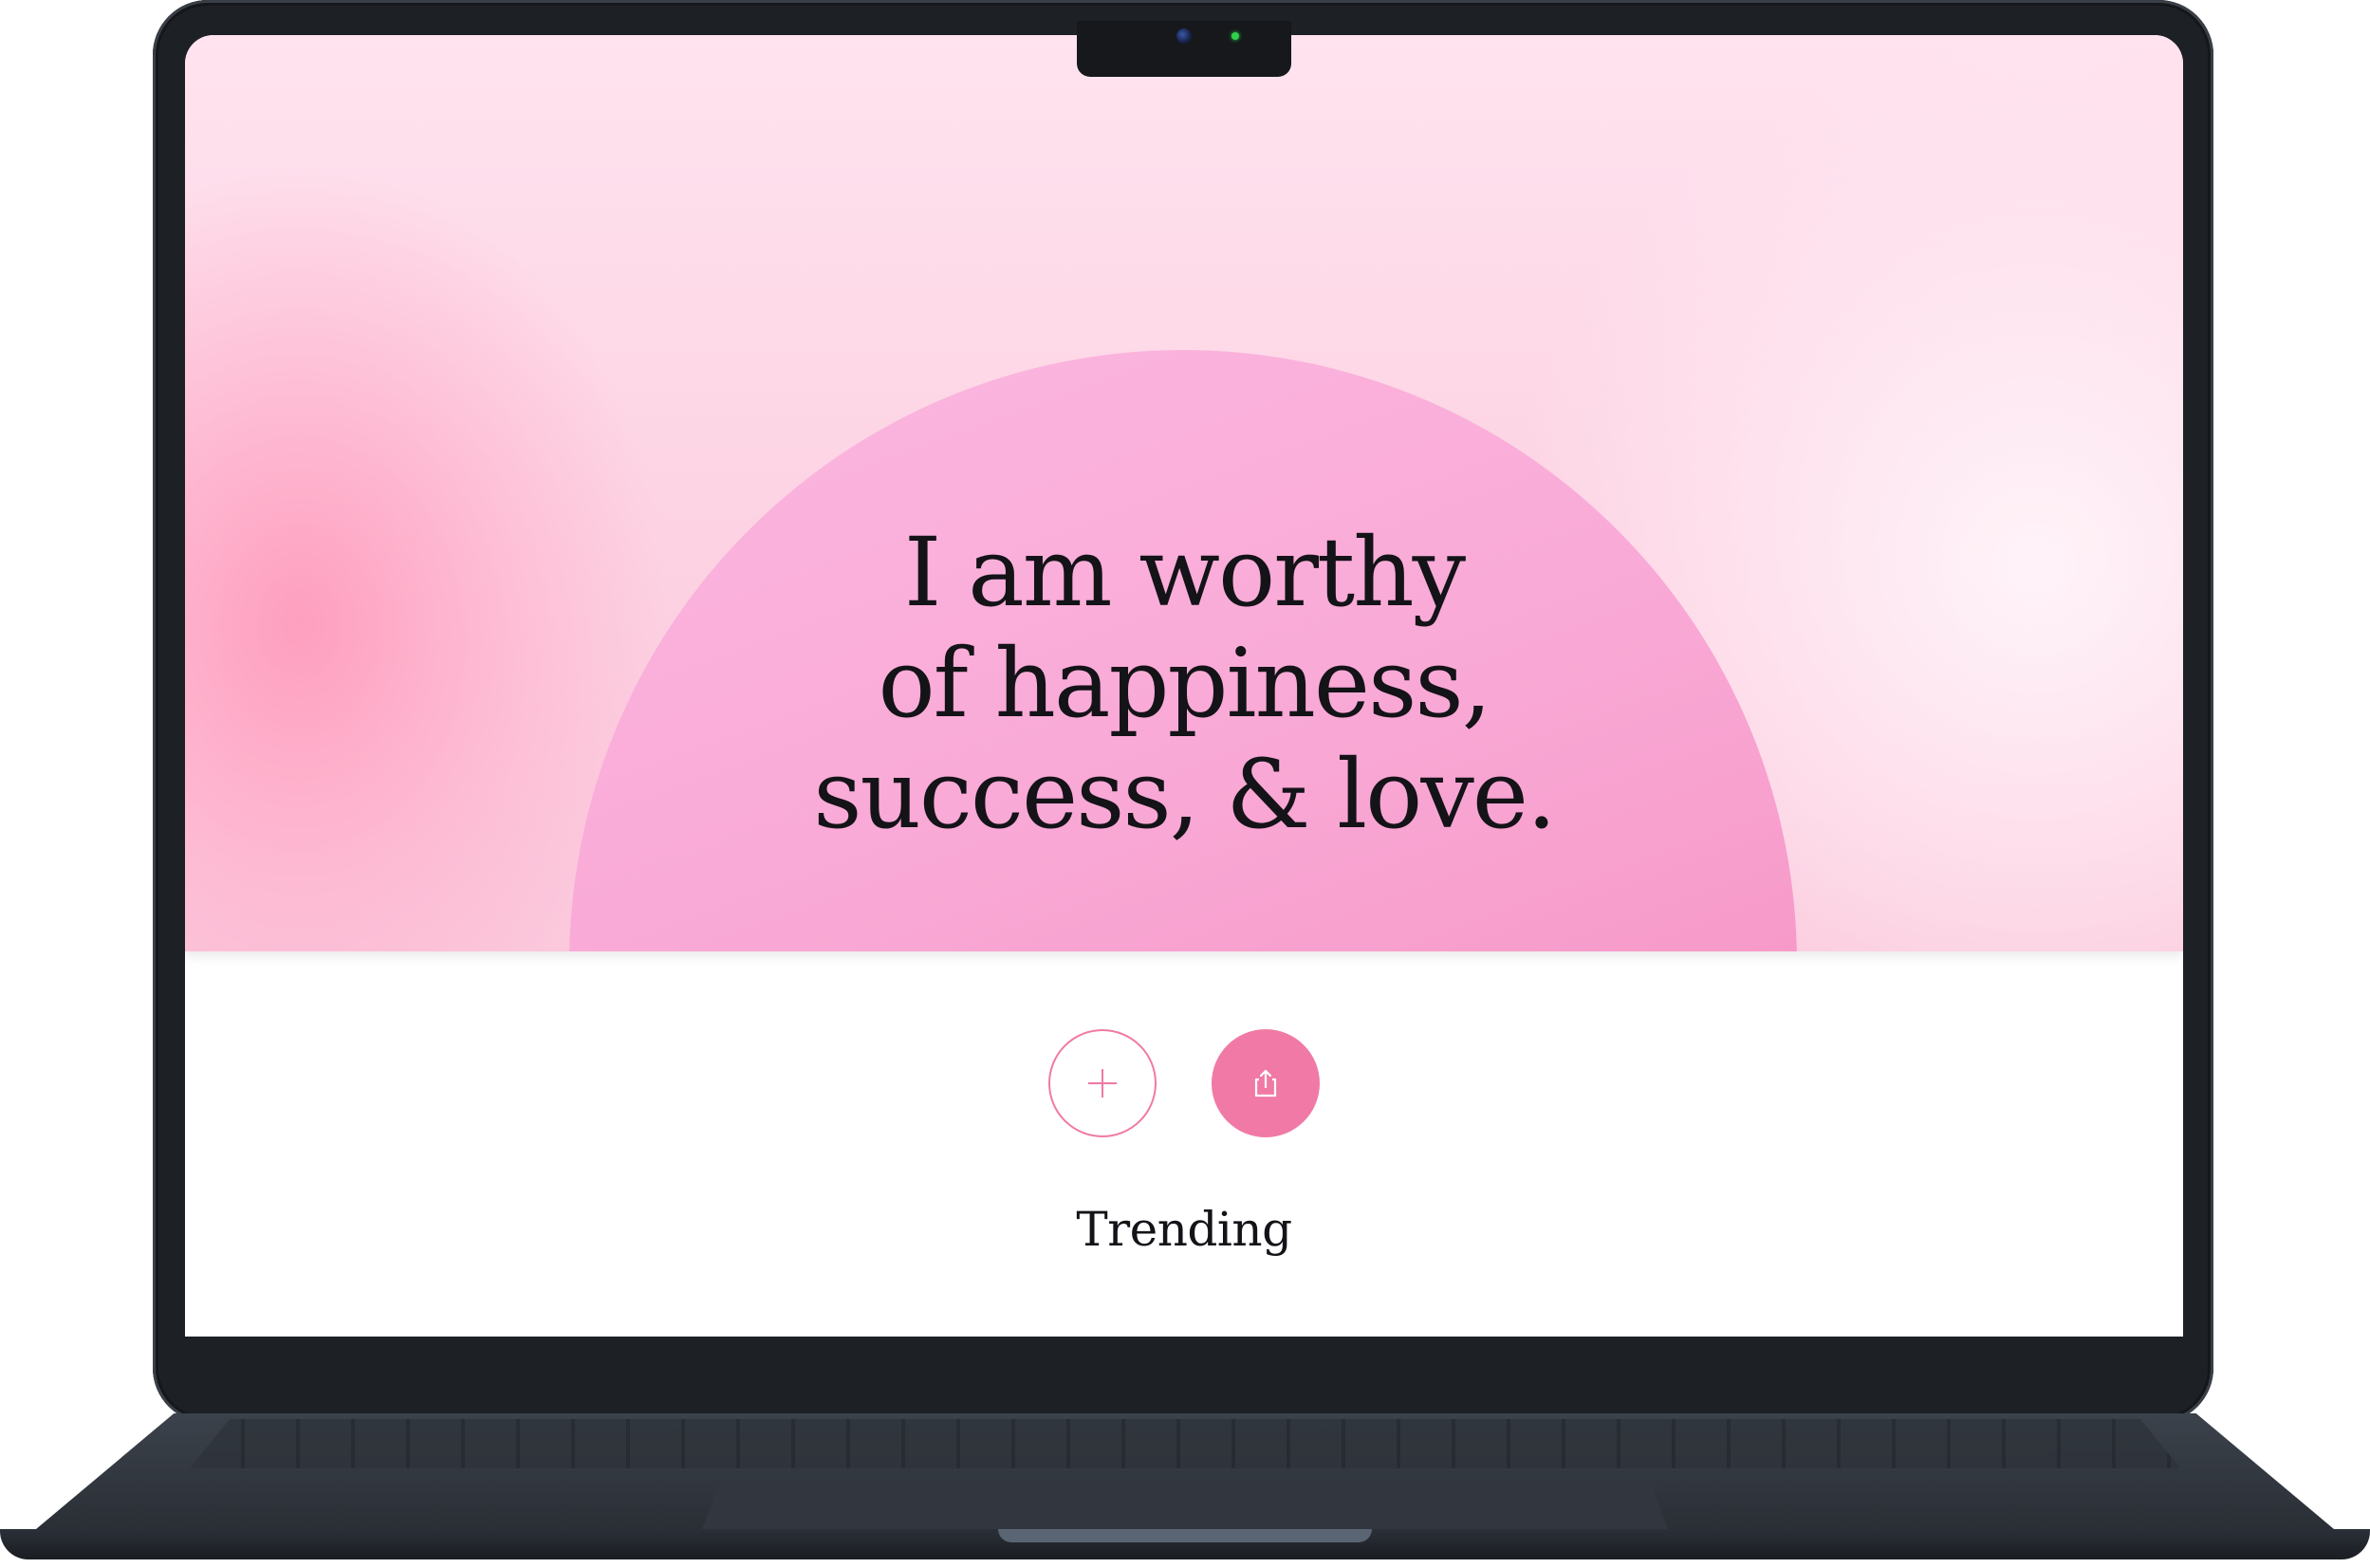  What do you see at coordinates (1235, 36) in the screenshot?
I see `camera-indicator-light` at bounding box center [1235, 36].